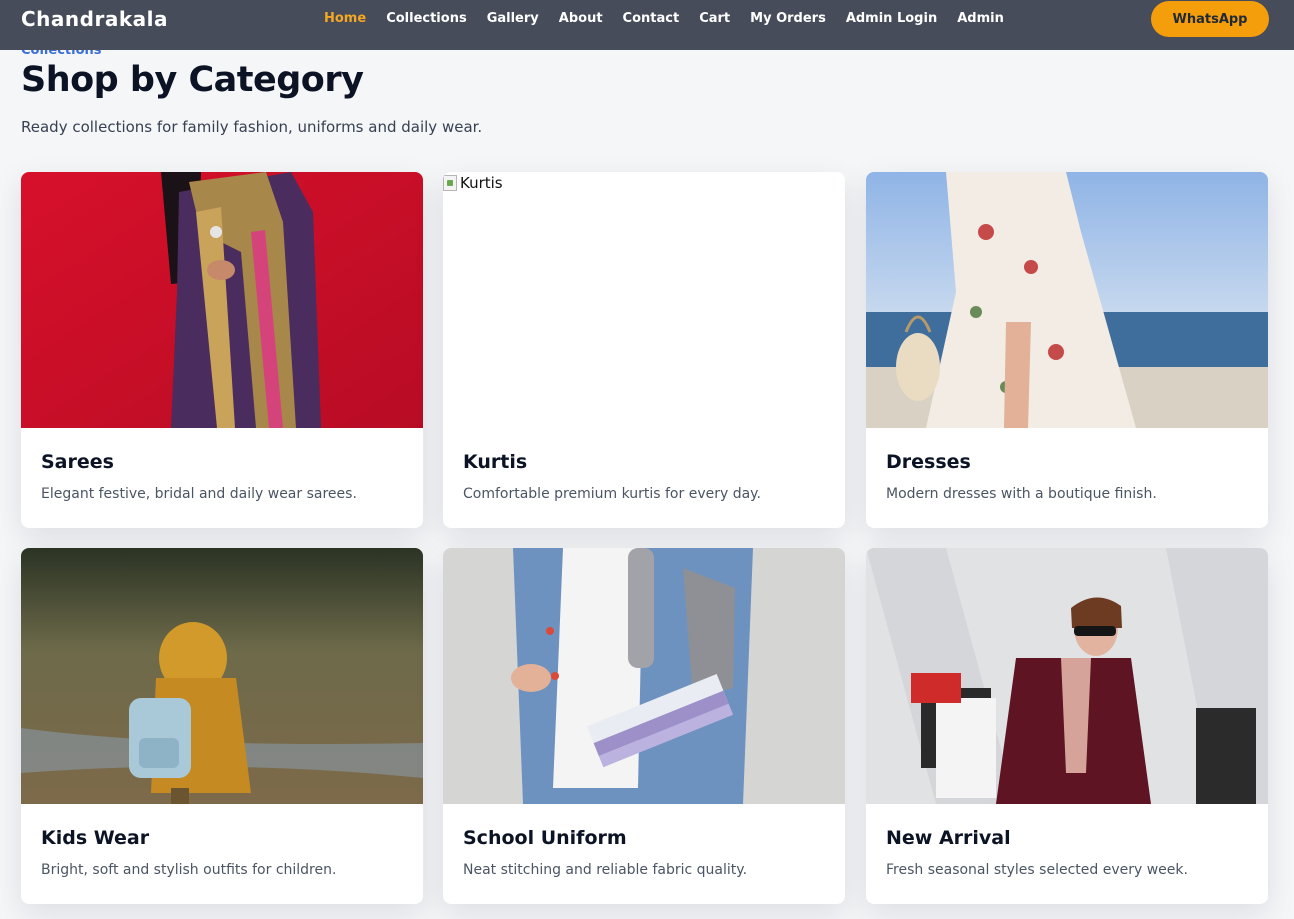 This screenshot has width=1294, height=919. Describe the element at coordinates (1210, 19) in the screenshot. I see `whatsapp-button: WhatsApp` at that location.